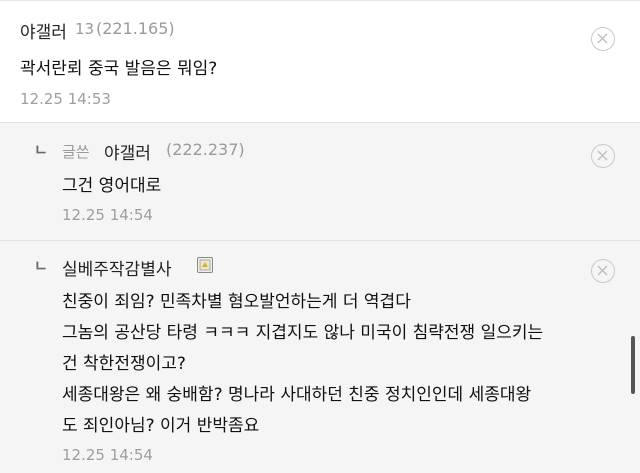  Describe the element at coordinates (112, 186) in the screenshot. I see `comment-text: 그건 영어대로` at that location.